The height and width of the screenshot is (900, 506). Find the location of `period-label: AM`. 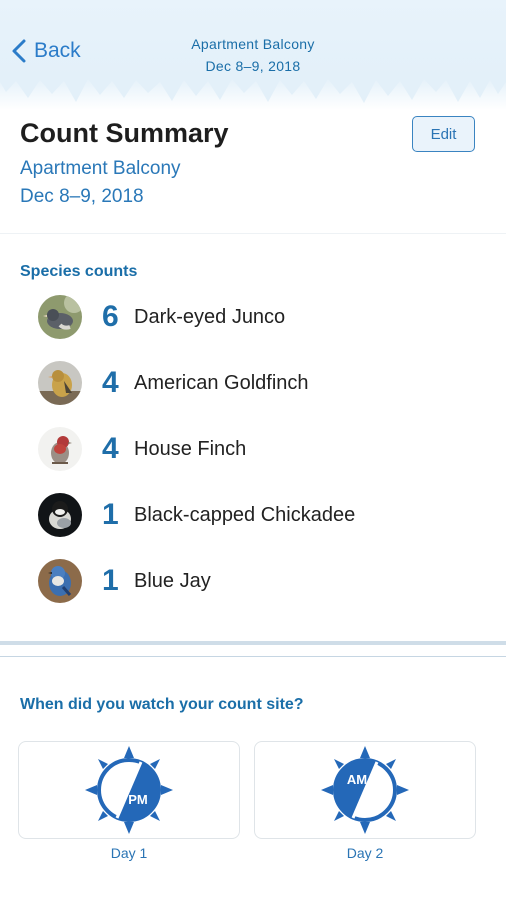

period-label: AM is located at coordinates (357, 779).